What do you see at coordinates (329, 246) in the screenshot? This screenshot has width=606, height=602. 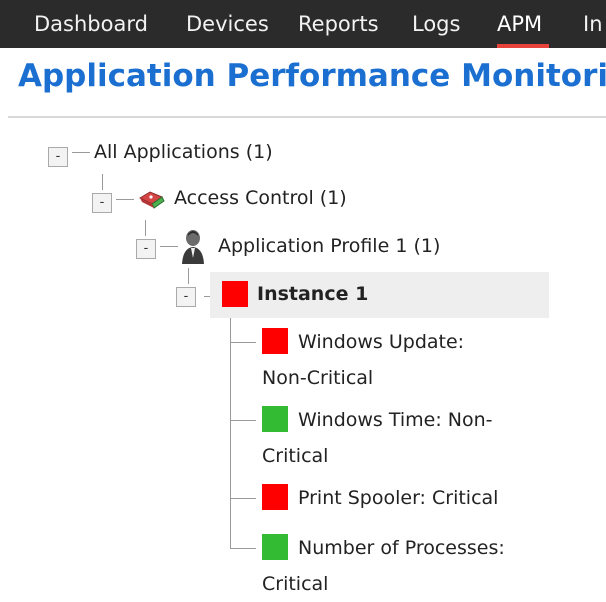 I see `tree-node-application-profile: Application Profile 1 (1)` at bounding box center [329, 246].